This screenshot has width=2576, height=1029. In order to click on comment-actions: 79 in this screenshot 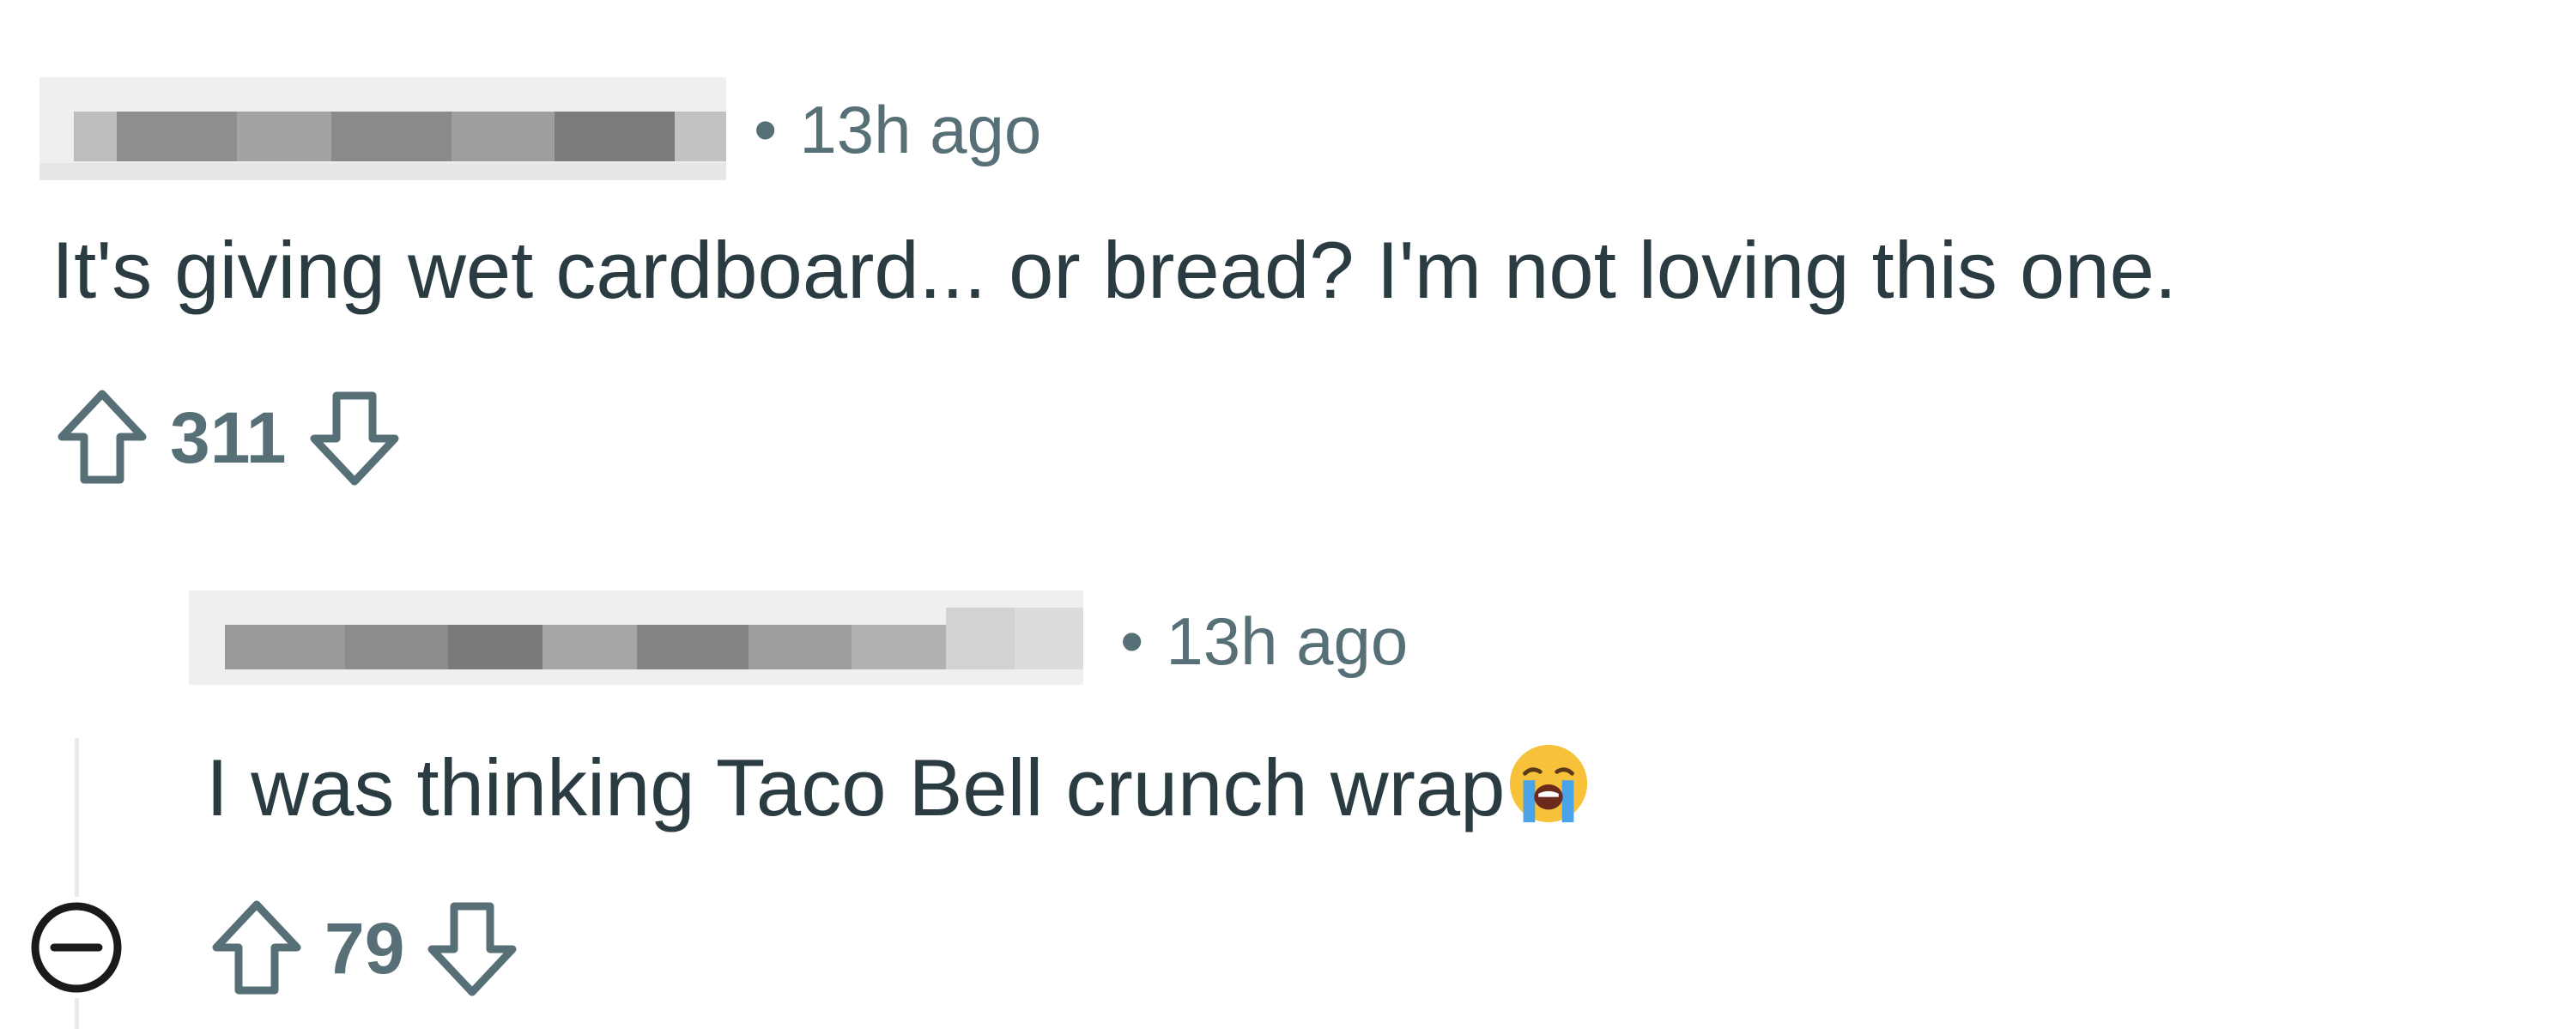, I will do `click(364, 948)`.